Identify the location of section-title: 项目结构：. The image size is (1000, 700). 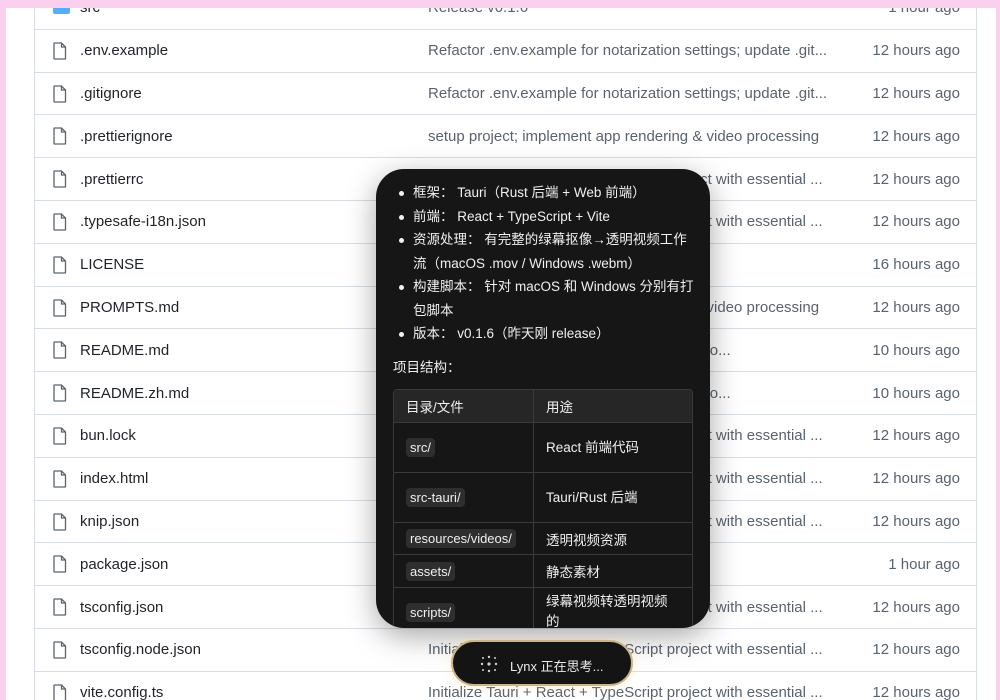
(427, 367).